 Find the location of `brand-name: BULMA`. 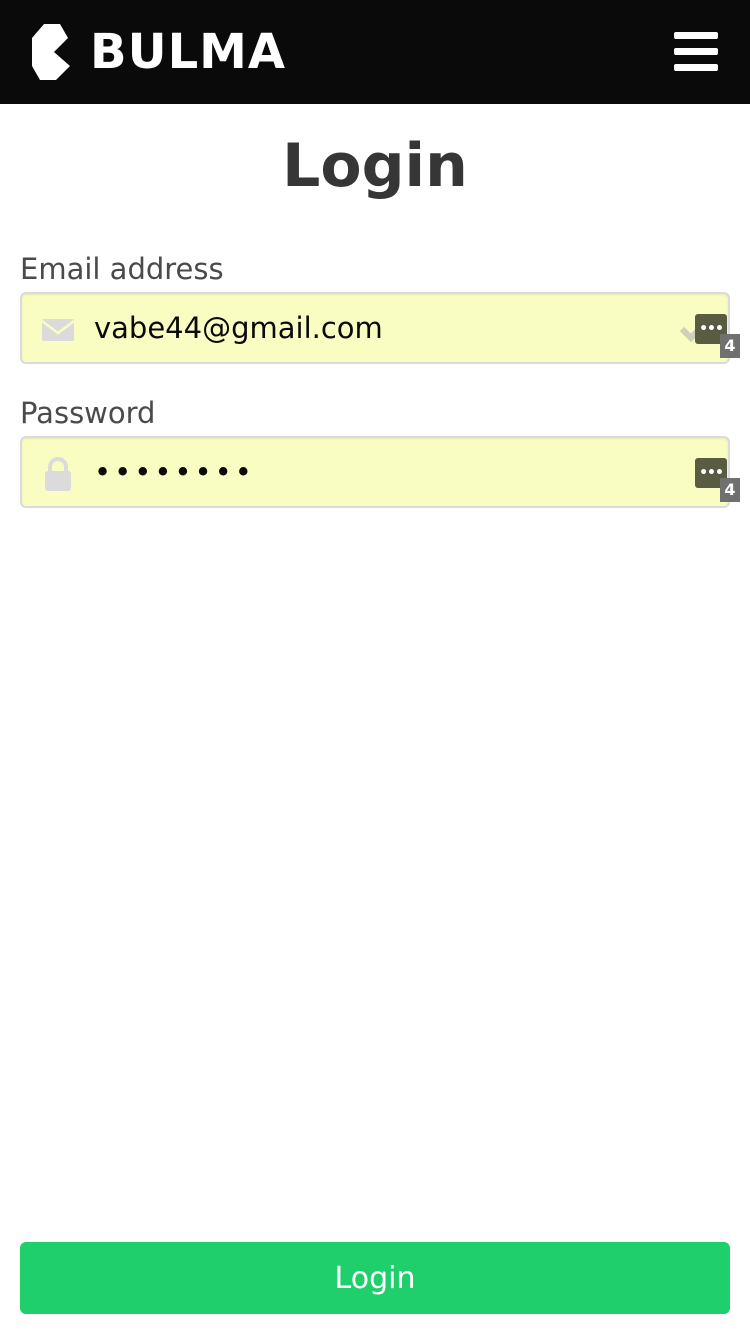

brand-name: BULMA is located at coordinates (188, 52).